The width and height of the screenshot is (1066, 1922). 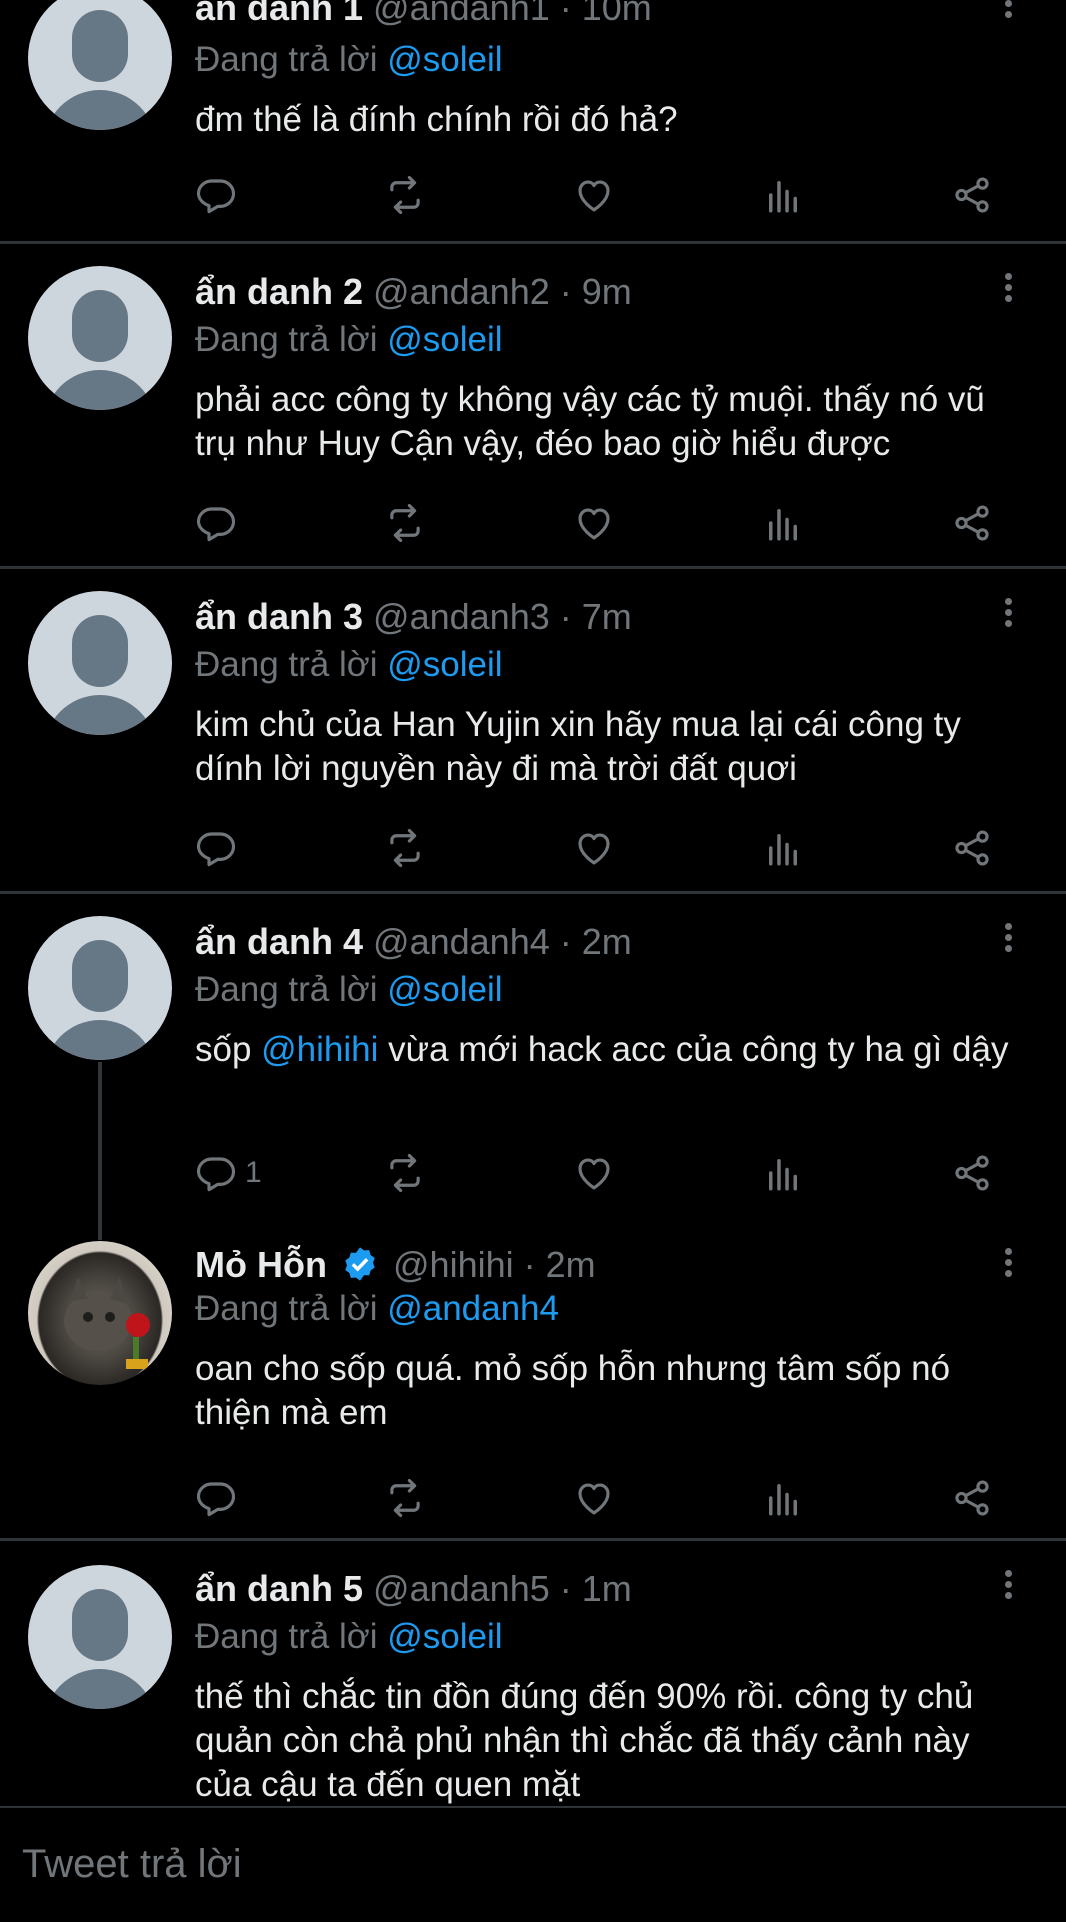 I want to click on tweet-header: ẩn danh 1 @andanh1 · 10m, so click(x=423, y=15).